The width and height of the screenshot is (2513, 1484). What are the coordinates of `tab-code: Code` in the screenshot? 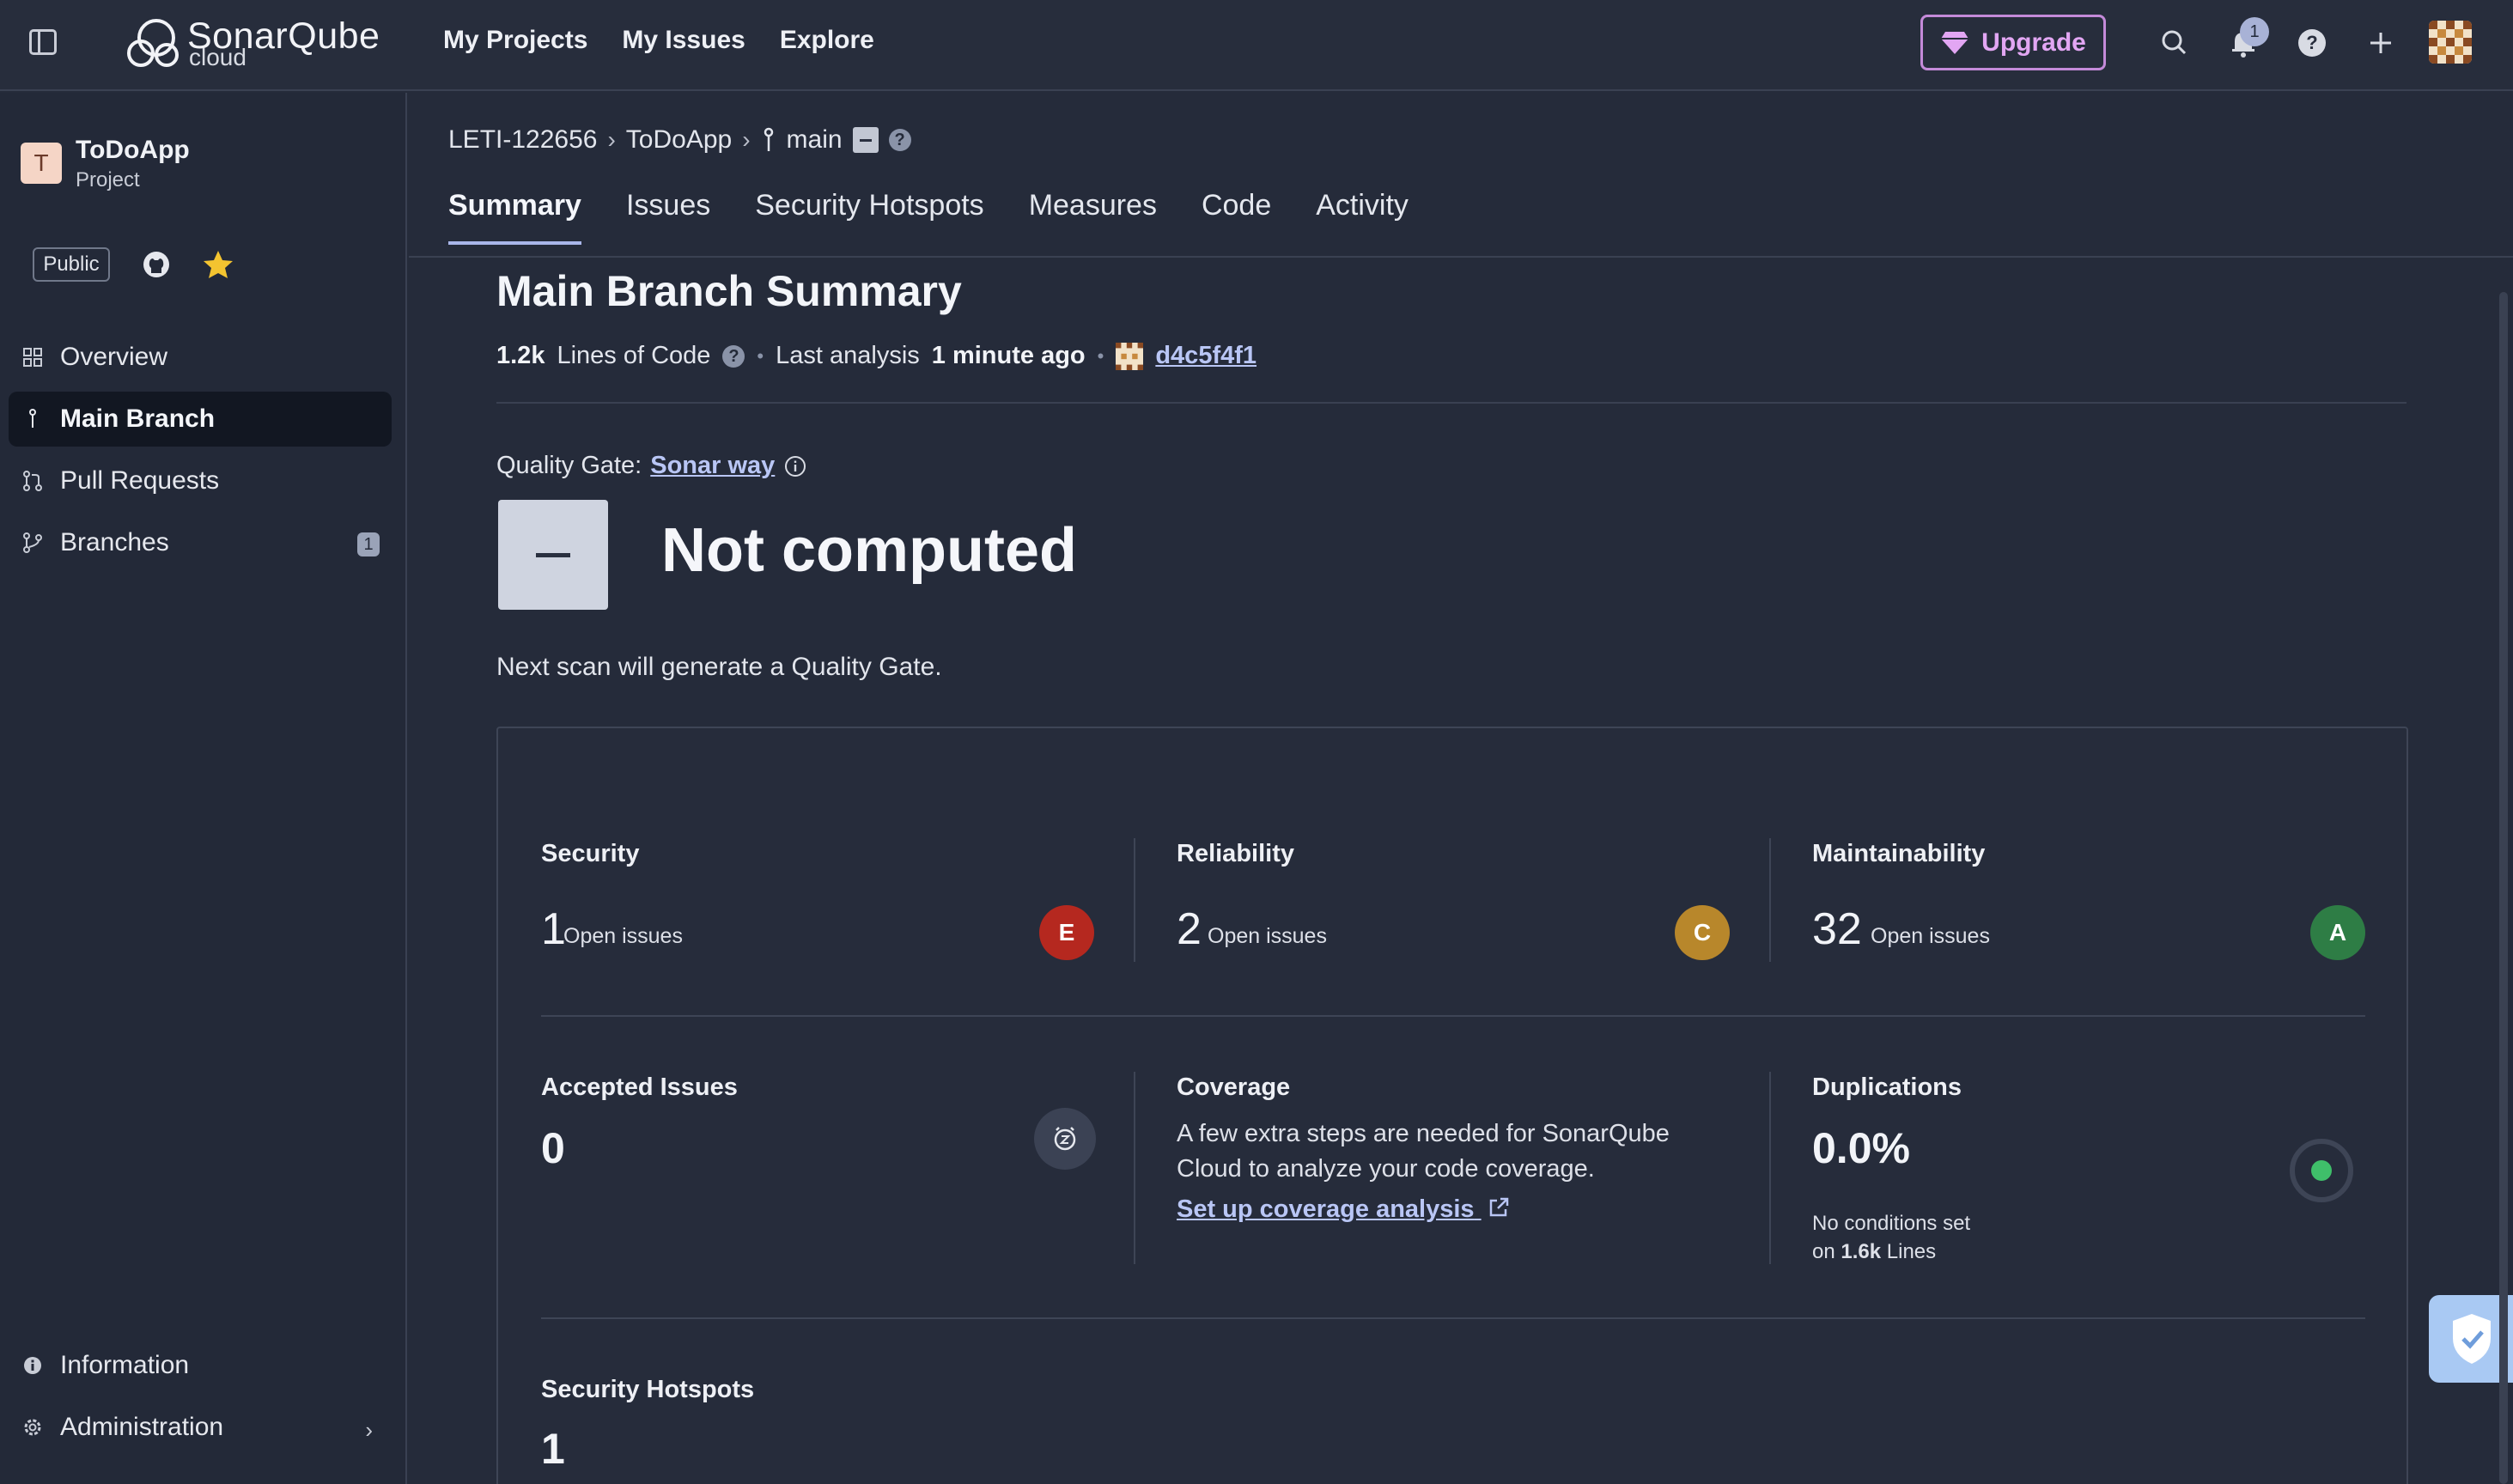 It's located at (1236, 217).